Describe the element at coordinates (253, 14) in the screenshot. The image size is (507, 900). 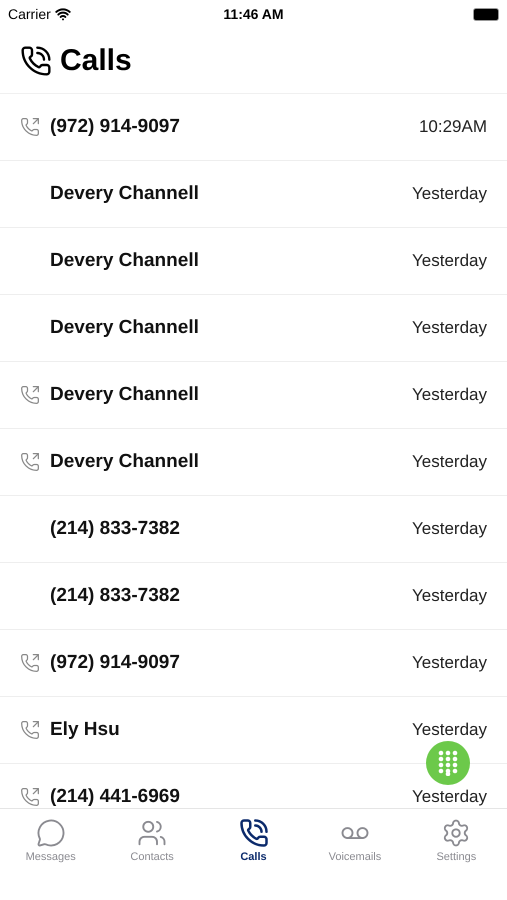
I see `clock-time: 11:46 AM` at that location.